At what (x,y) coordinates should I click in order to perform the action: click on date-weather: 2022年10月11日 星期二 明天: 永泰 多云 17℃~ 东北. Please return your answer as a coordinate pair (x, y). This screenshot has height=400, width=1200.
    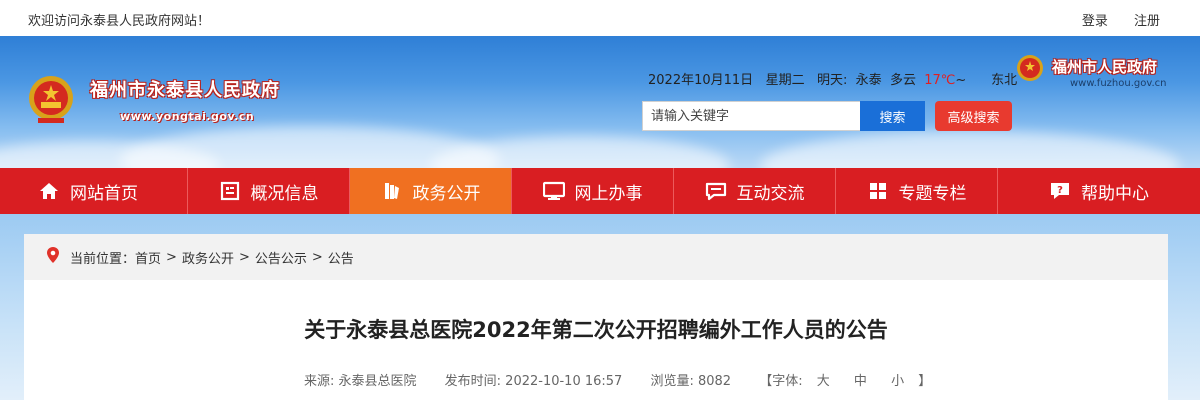
    Looking at the image, I should click on (832, 78).